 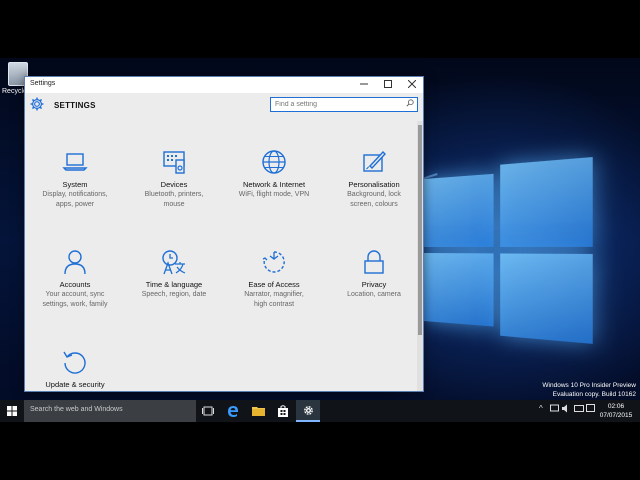 I want to click on system-clock: 02:06 07/07/2015, so click(x=616, y=411).